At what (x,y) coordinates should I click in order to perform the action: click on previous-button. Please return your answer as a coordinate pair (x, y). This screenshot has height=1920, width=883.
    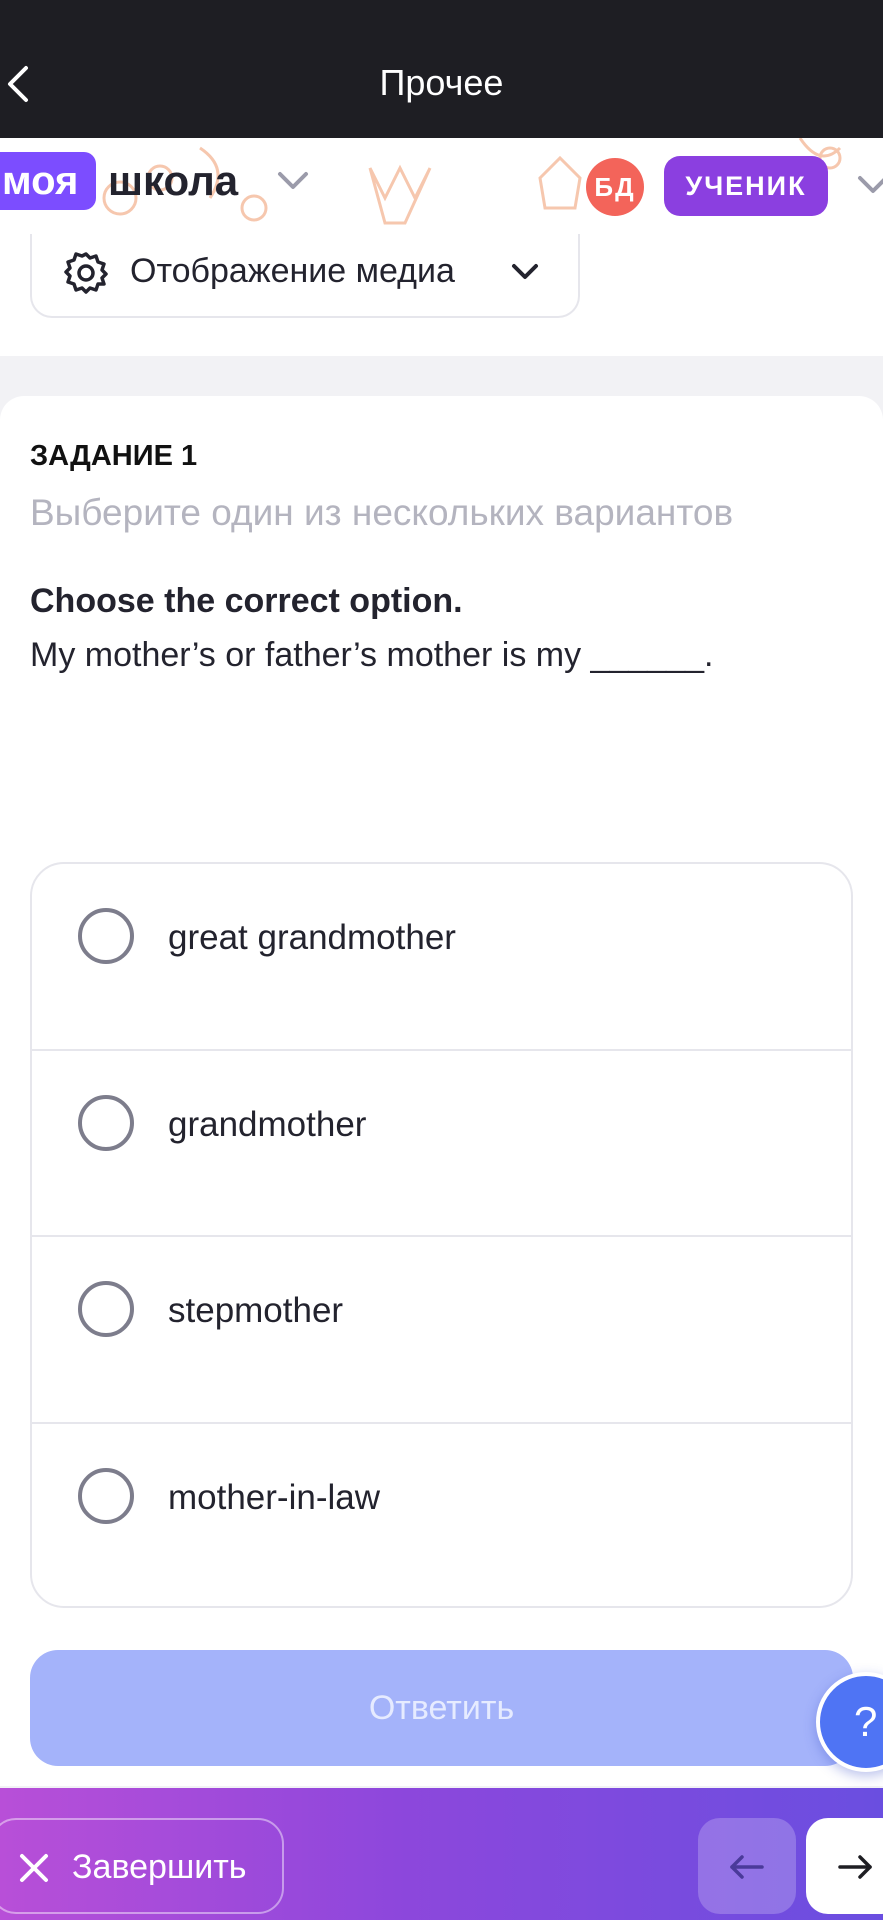
    Looking at the image, I should click on (747, 1866).